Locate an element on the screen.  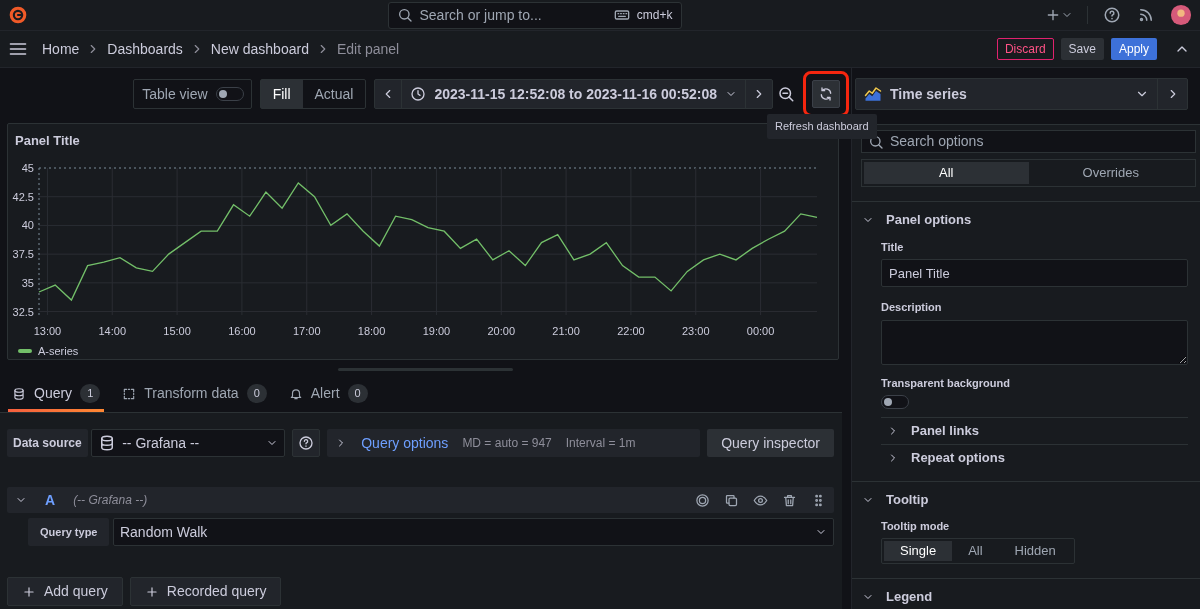
section-header: Tooltip is located at coordinates (895, 500).